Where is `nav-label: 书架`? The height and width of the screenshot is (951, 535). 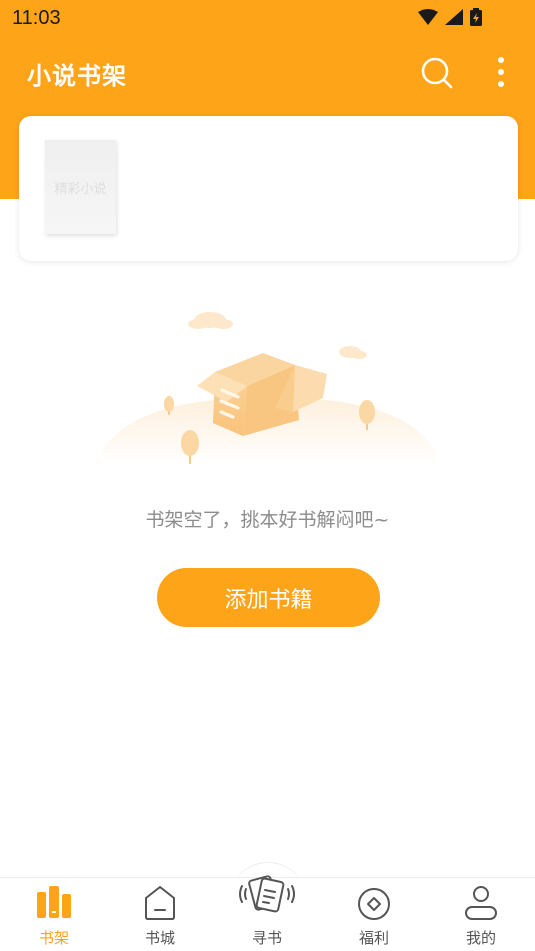
nav-label: 书架 is located at coordinates (53, 938).